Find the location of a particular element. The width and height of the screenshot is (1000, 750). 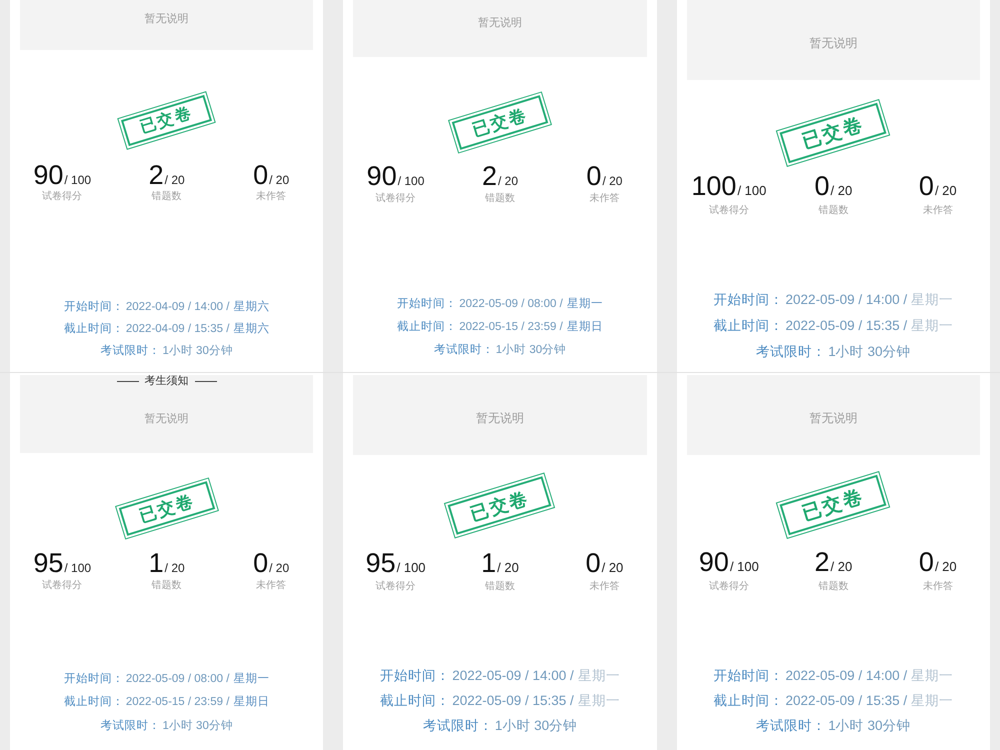

stat-value: 90 is located at coordinates (381, 176).